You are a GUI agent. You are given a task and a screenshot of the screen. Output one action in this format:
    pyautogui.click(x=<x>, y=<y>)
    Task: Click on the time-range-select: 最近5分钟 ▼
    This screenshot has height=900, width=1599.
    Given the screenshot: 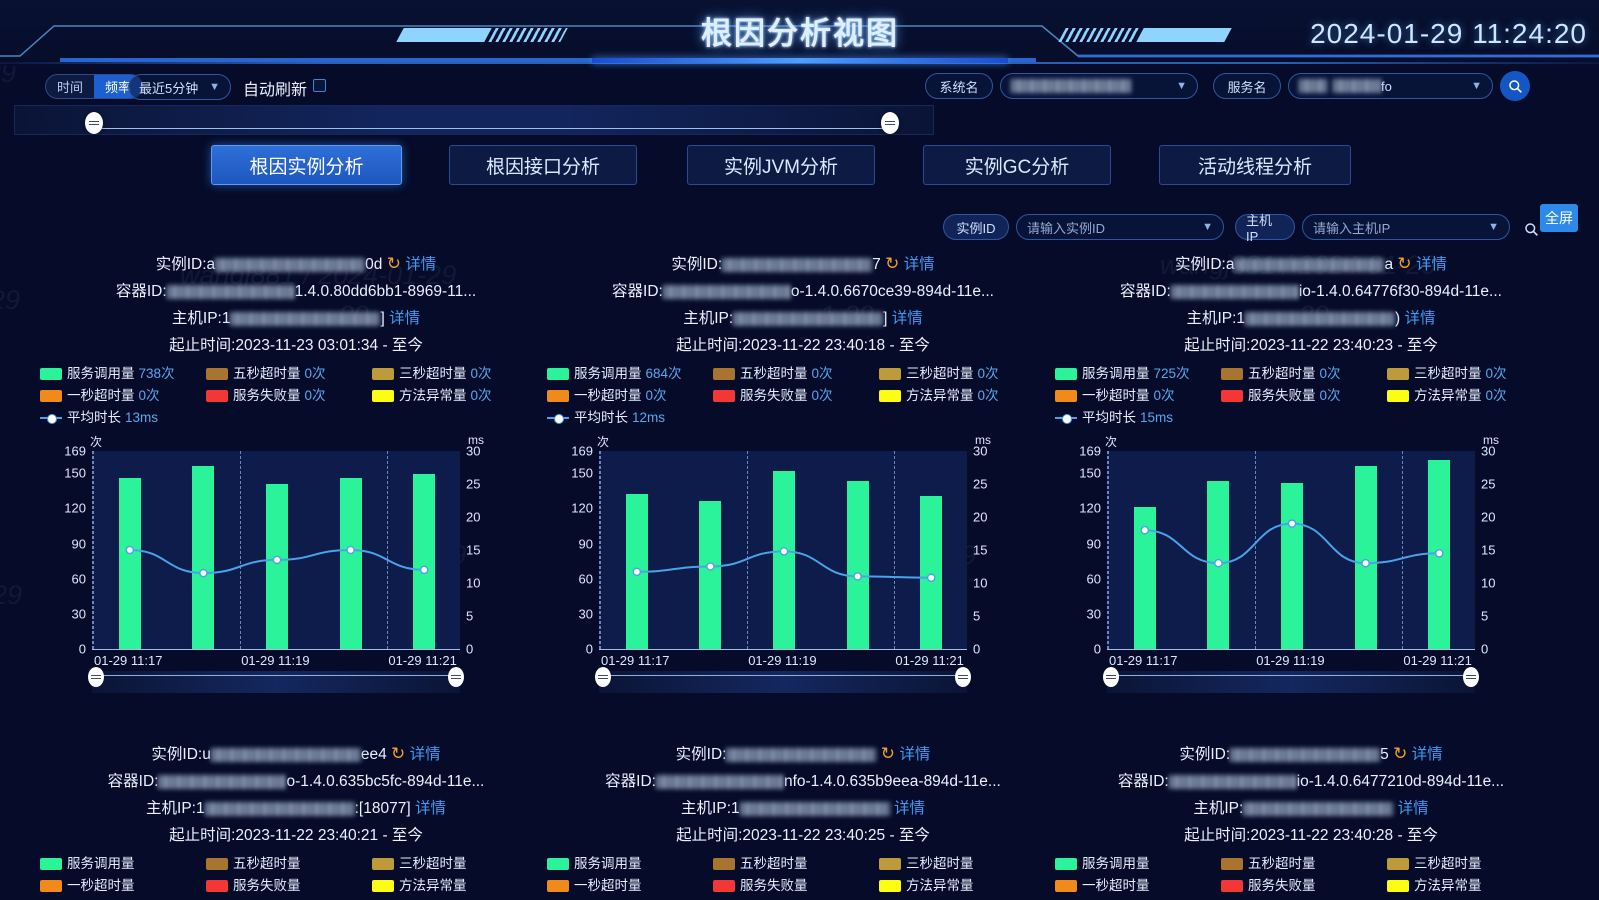 What is the action you would take?
    pyautogui.click(x=179, y=87)
    